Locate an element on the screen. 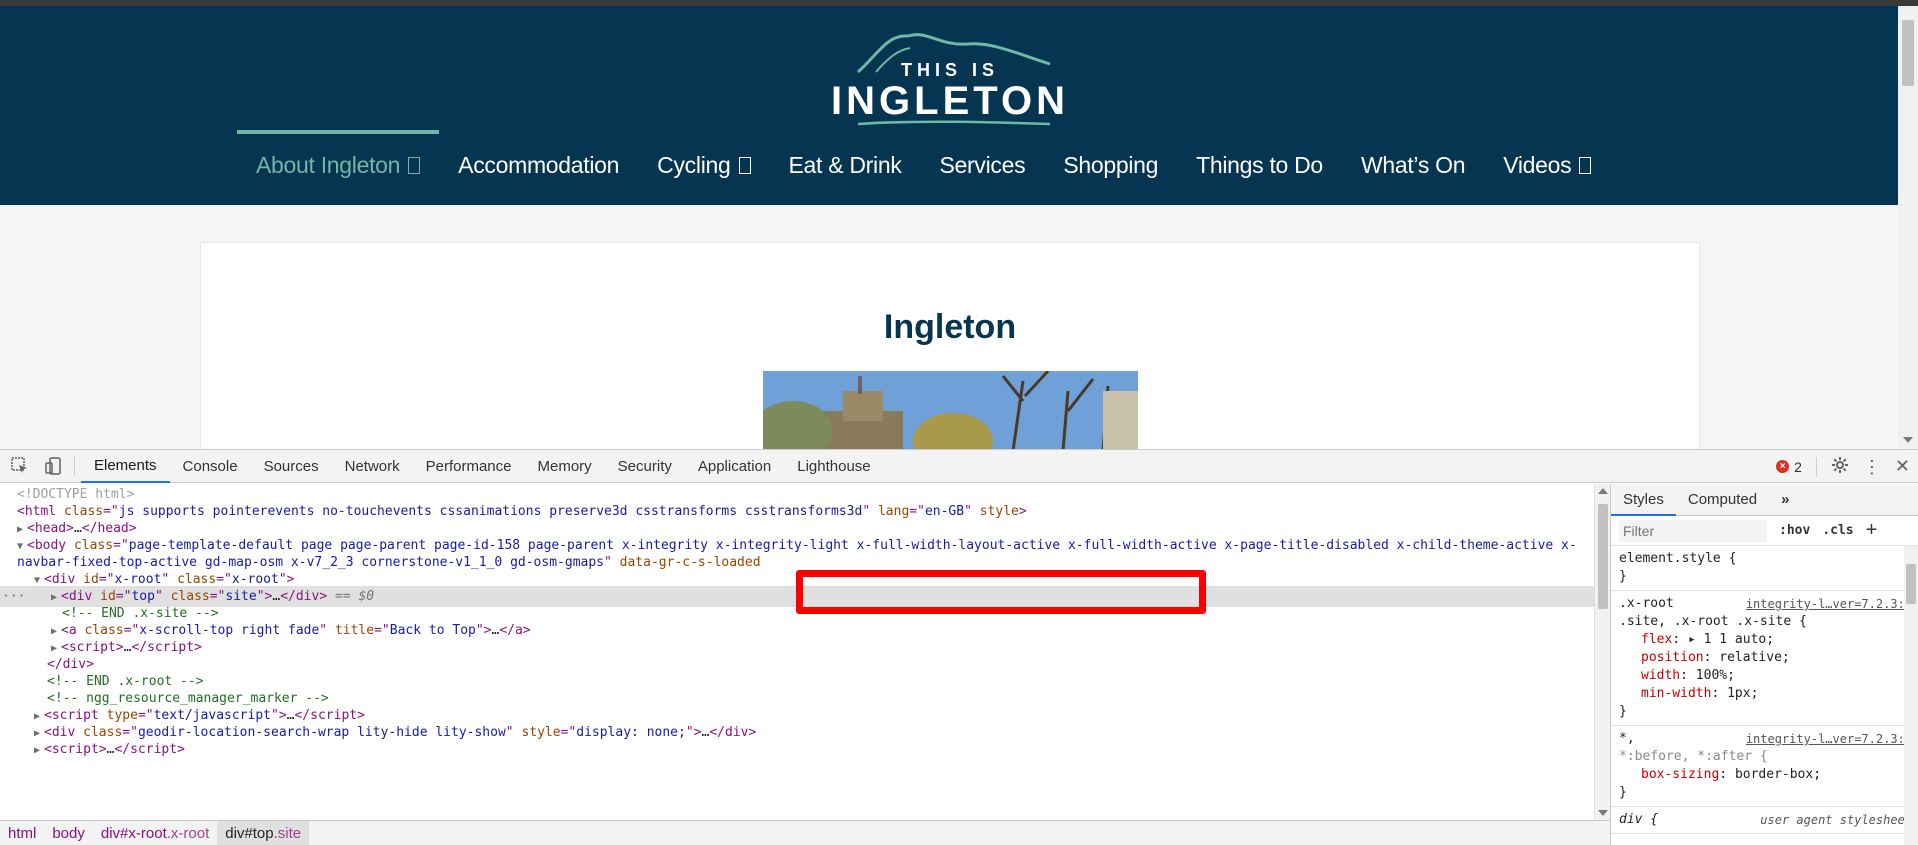  nav-item-videos: Videos is located at coordinates (1547, 165).